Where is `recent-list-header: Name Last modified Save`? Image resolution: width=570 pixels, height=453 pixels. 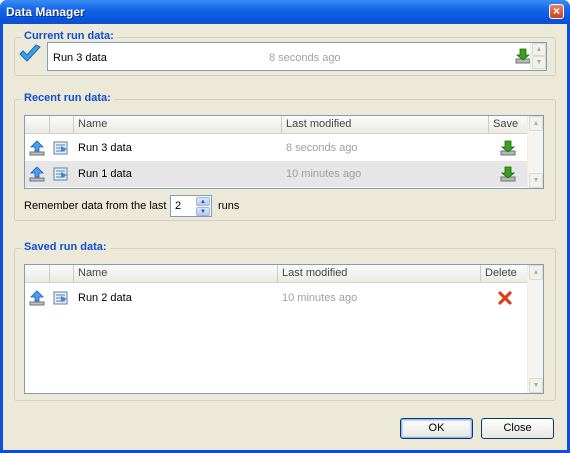
recent-list-header: Name Last modified Save is located at coordinates (284, 125).